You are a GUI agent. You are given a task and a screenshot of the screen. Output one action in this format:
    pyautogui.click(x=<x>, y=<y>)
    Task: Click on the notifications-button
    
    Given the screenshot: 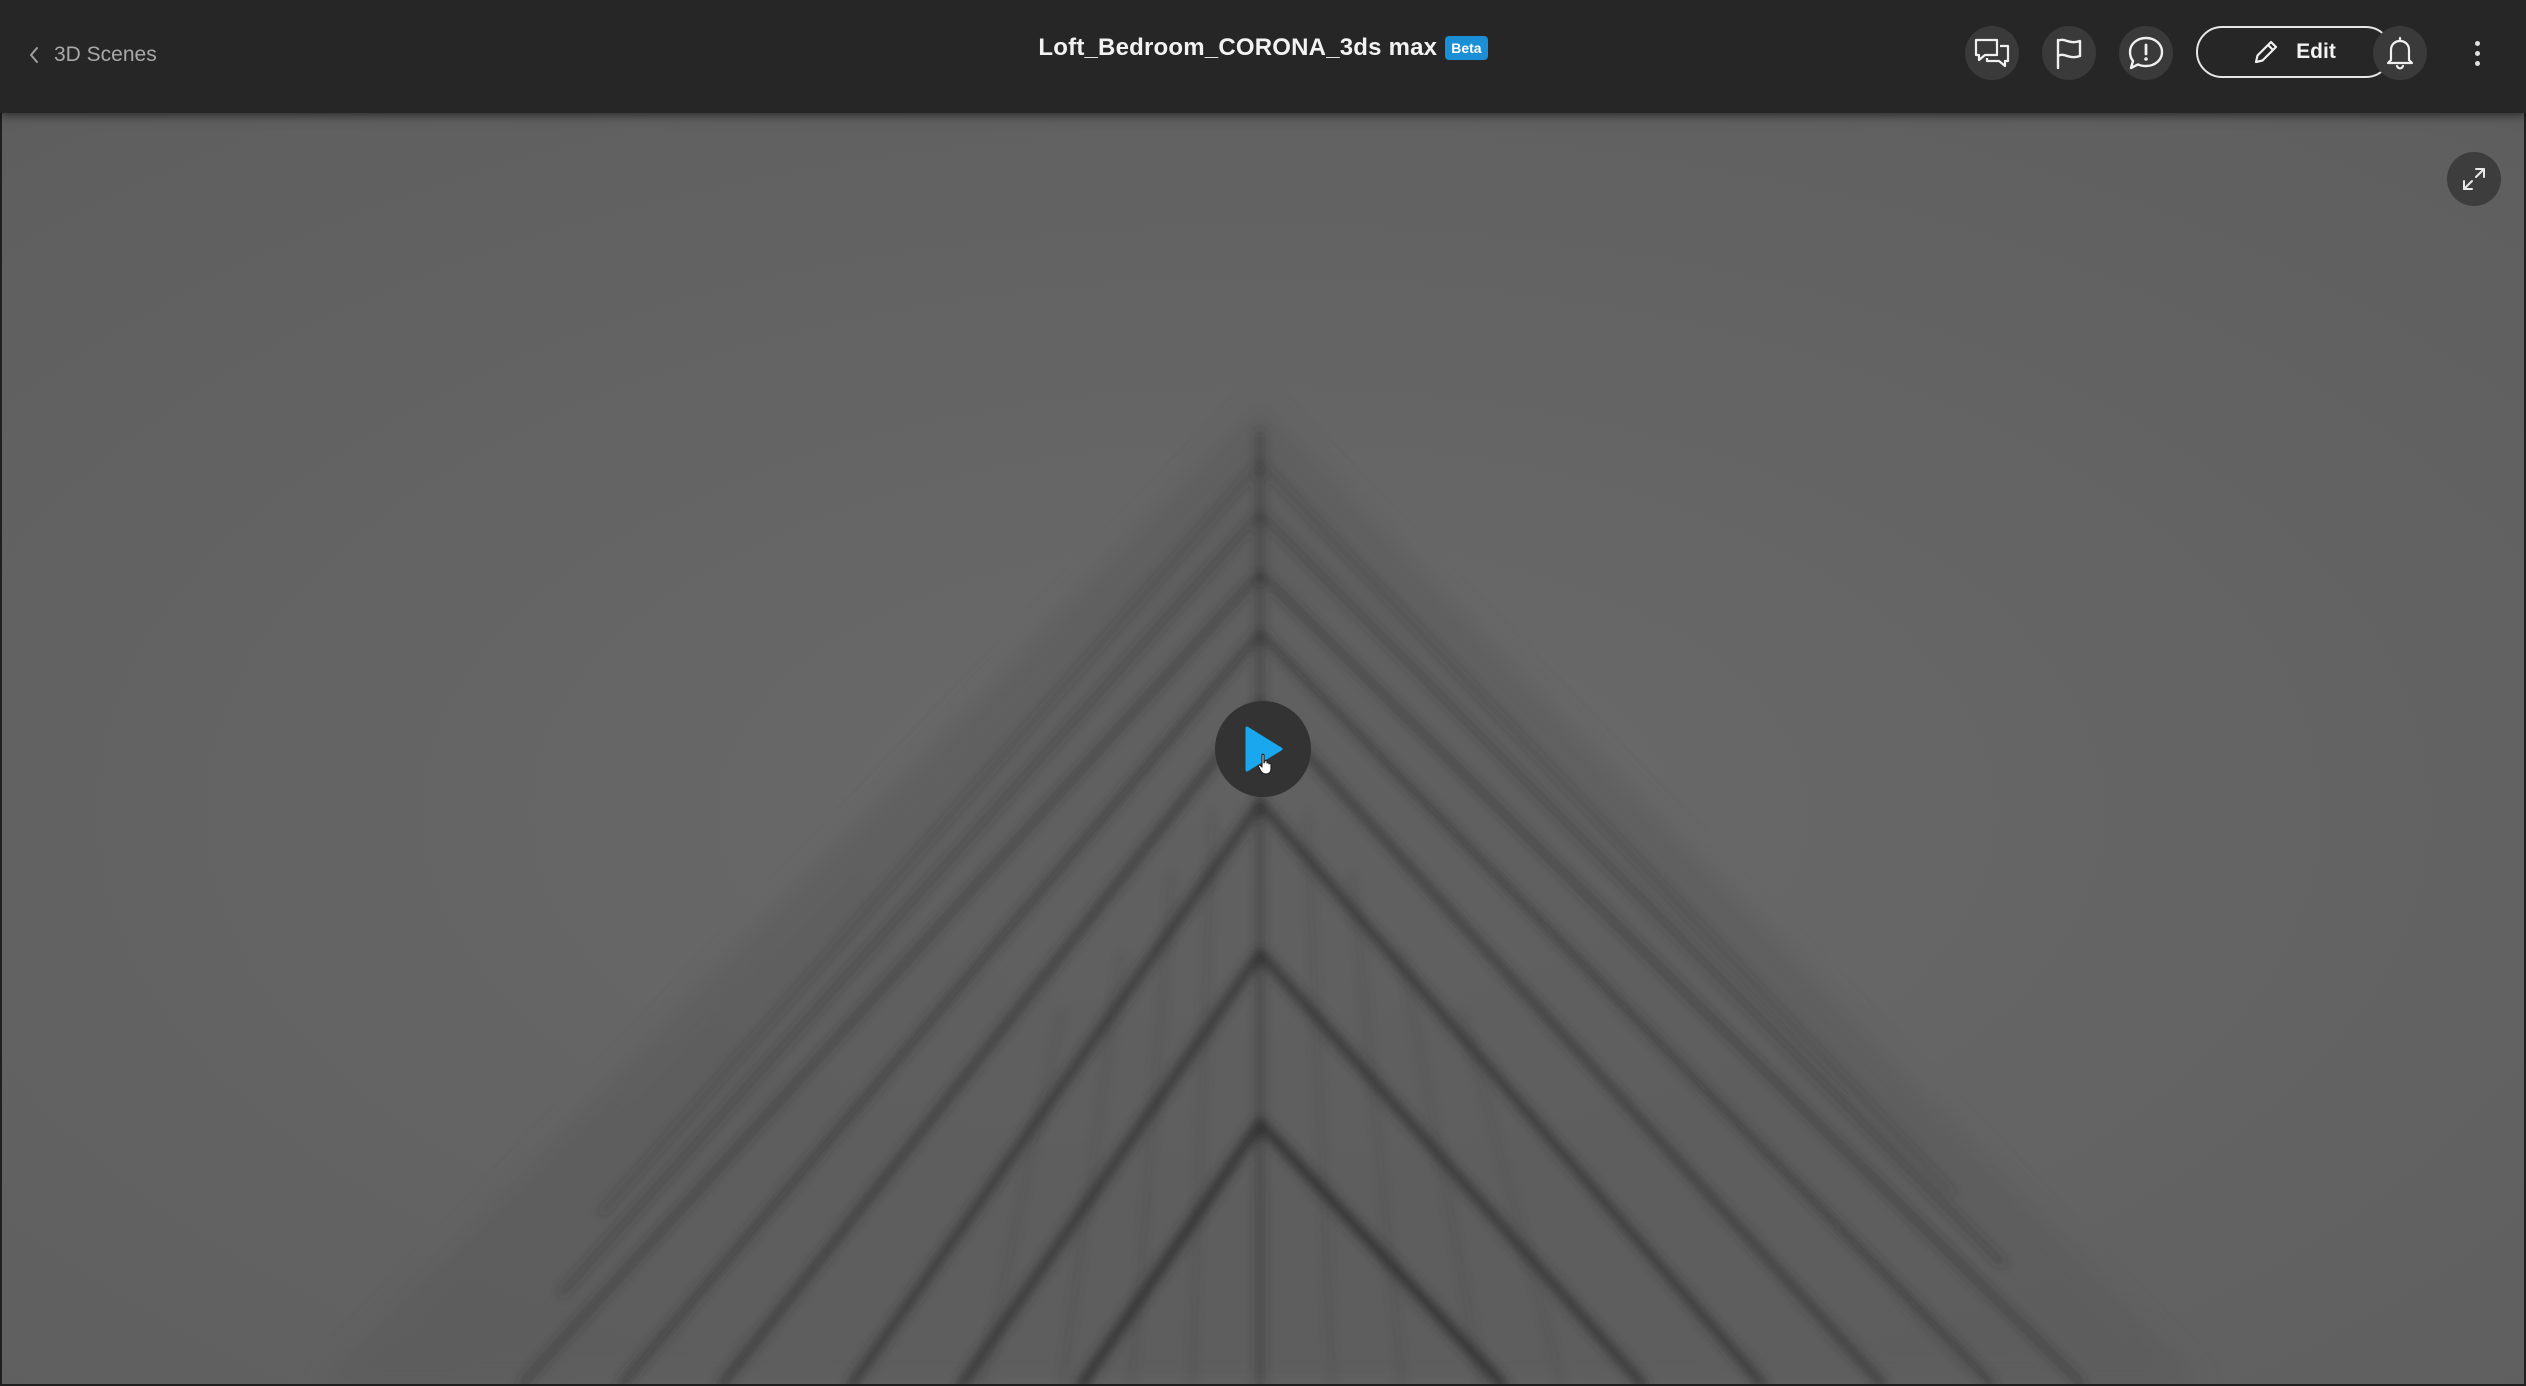 What is the action you would take?
    pyautogui.click(x=2400, y=53)
    